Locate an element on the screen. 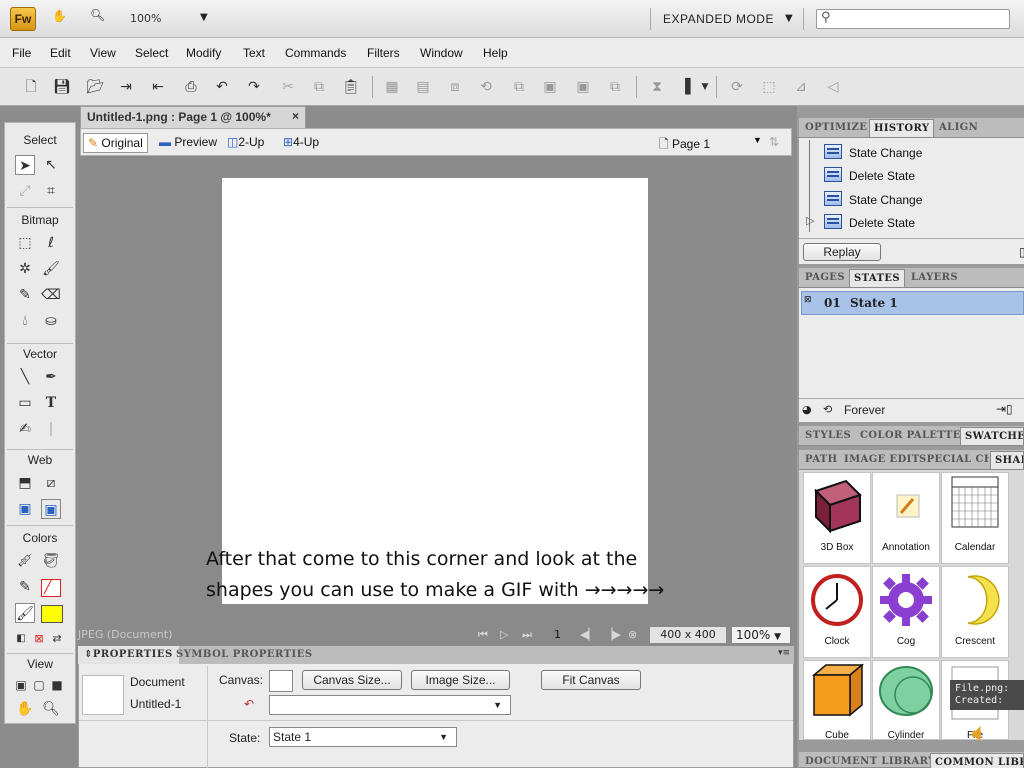  workspace-mode: EXPANDED MODE is located at coordinates (718, 19).